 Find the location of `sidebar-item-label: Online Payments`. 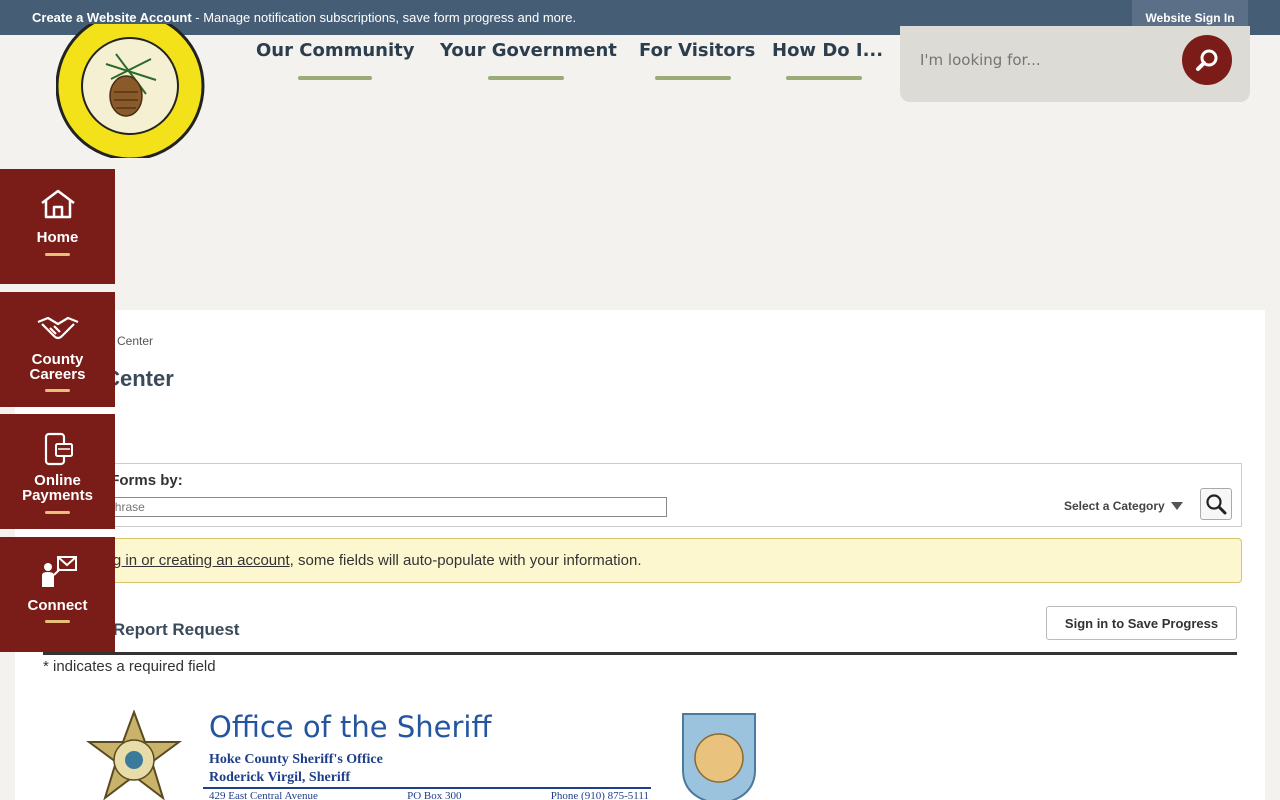

sidebar-item-label: Online Payments is located at coordinates (57, 488).